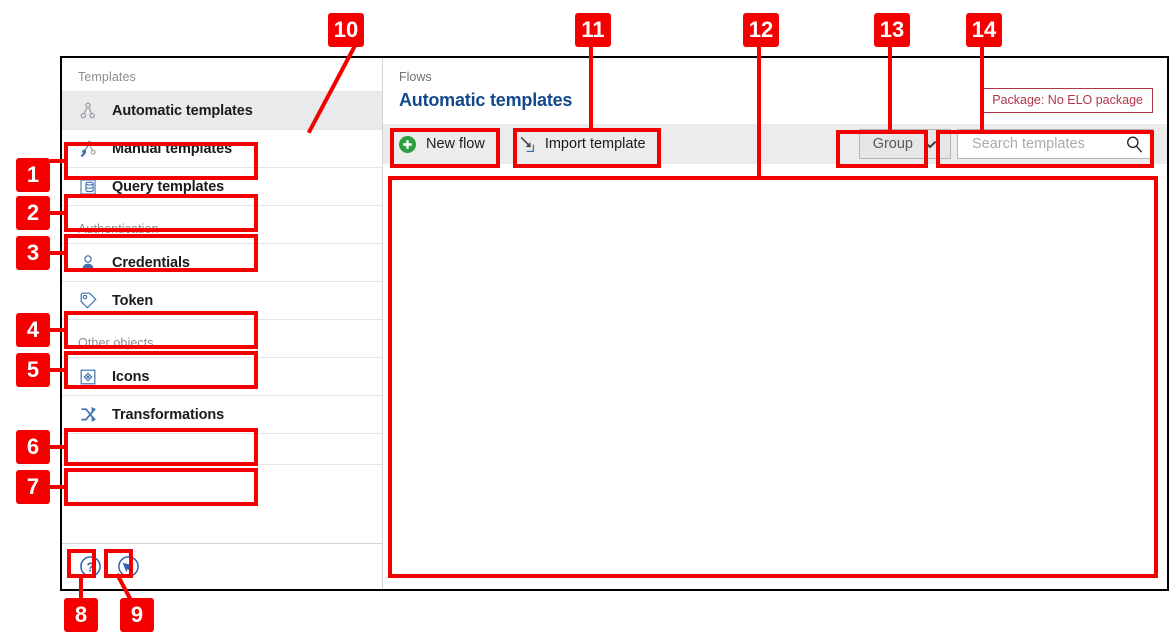 This screenshot has height=638, width=1171. What do you see at coordinates (526, 144) in the screenshot?
I see `import-arrow-icon` at bounding box center [526, 144].